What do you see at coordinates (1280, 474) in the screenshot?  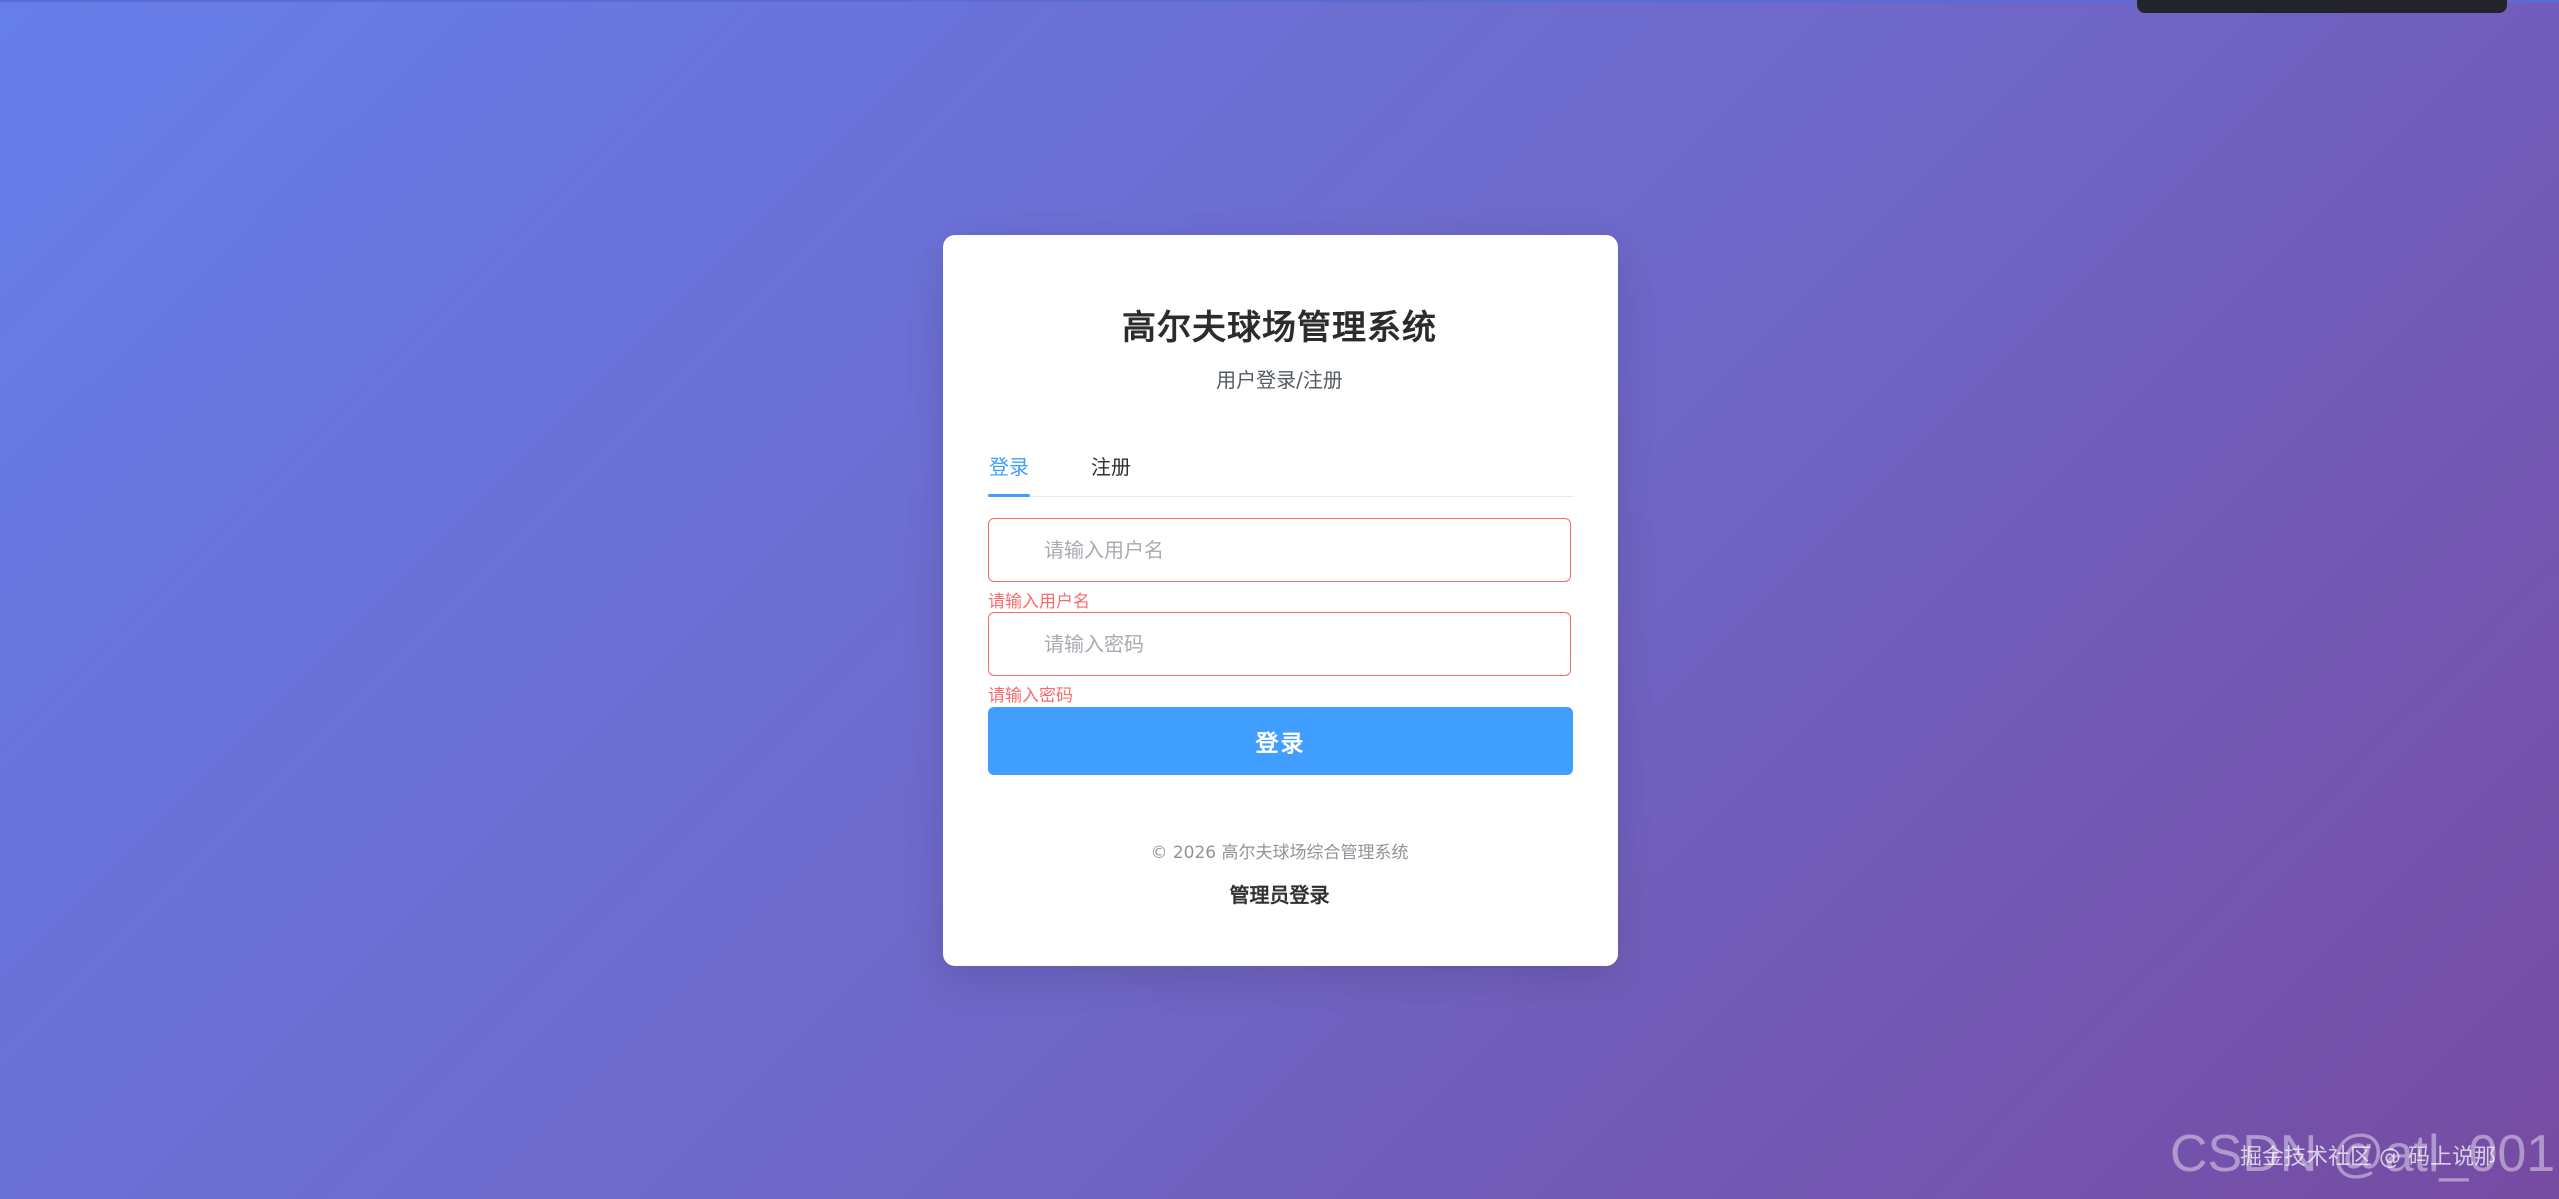 I see `auth-tabs: 登录 注册` at bounding box center [1280, 474].